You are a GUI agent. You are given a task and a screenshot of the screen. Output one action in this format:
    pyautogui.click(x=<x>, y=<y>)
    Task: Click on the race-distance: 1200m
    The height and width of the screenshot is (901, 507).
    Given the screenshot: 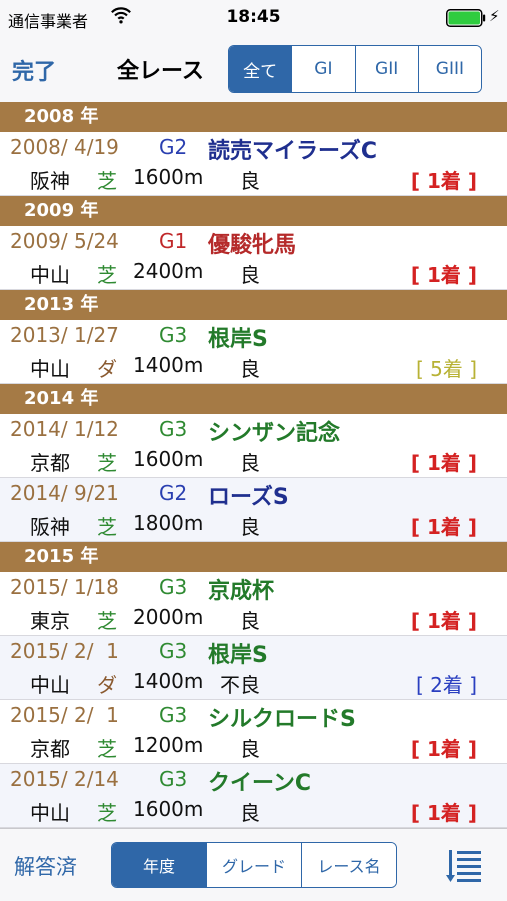 What is the action you would take?
    pyautogui.click(x=168, y=745)
    